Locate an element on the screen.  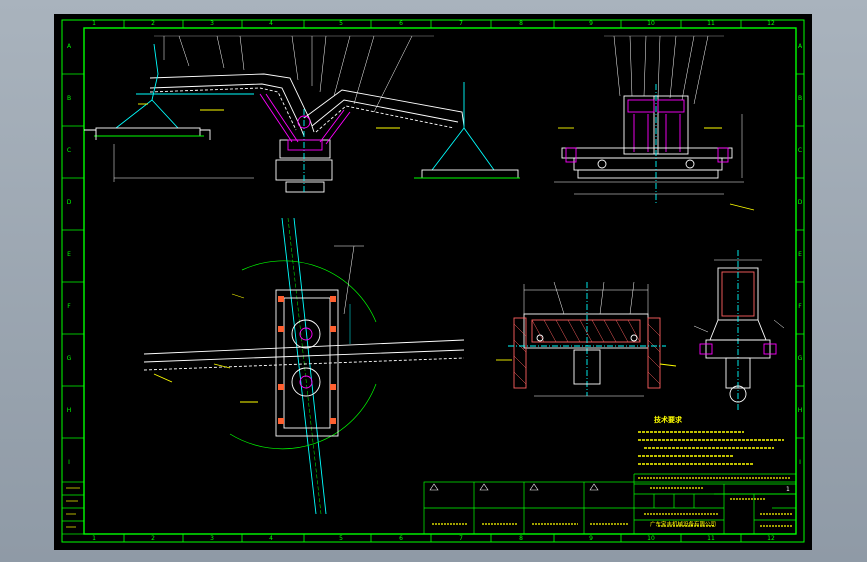
zone-col-3: 3 is located at coordinates (212, 23).